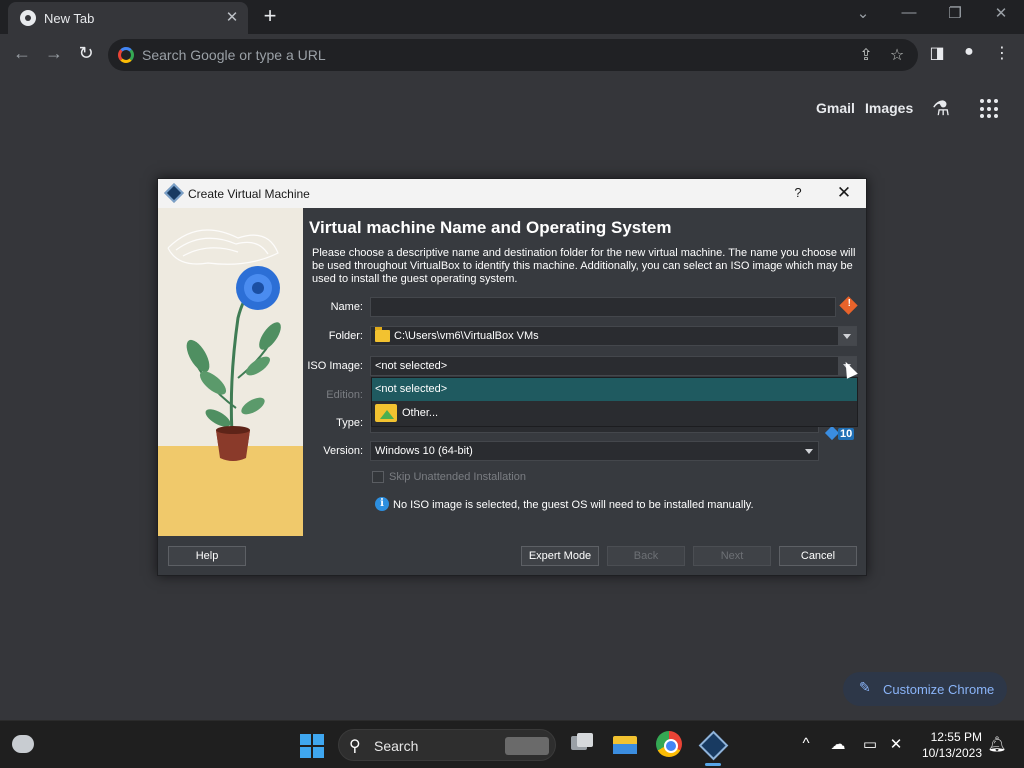 Image resolution: width=1024 pixels, height=768 pixels. Describe the element at coordinates (848, 305) in the screenshot. I see `name-warning-icon: !` at that location.